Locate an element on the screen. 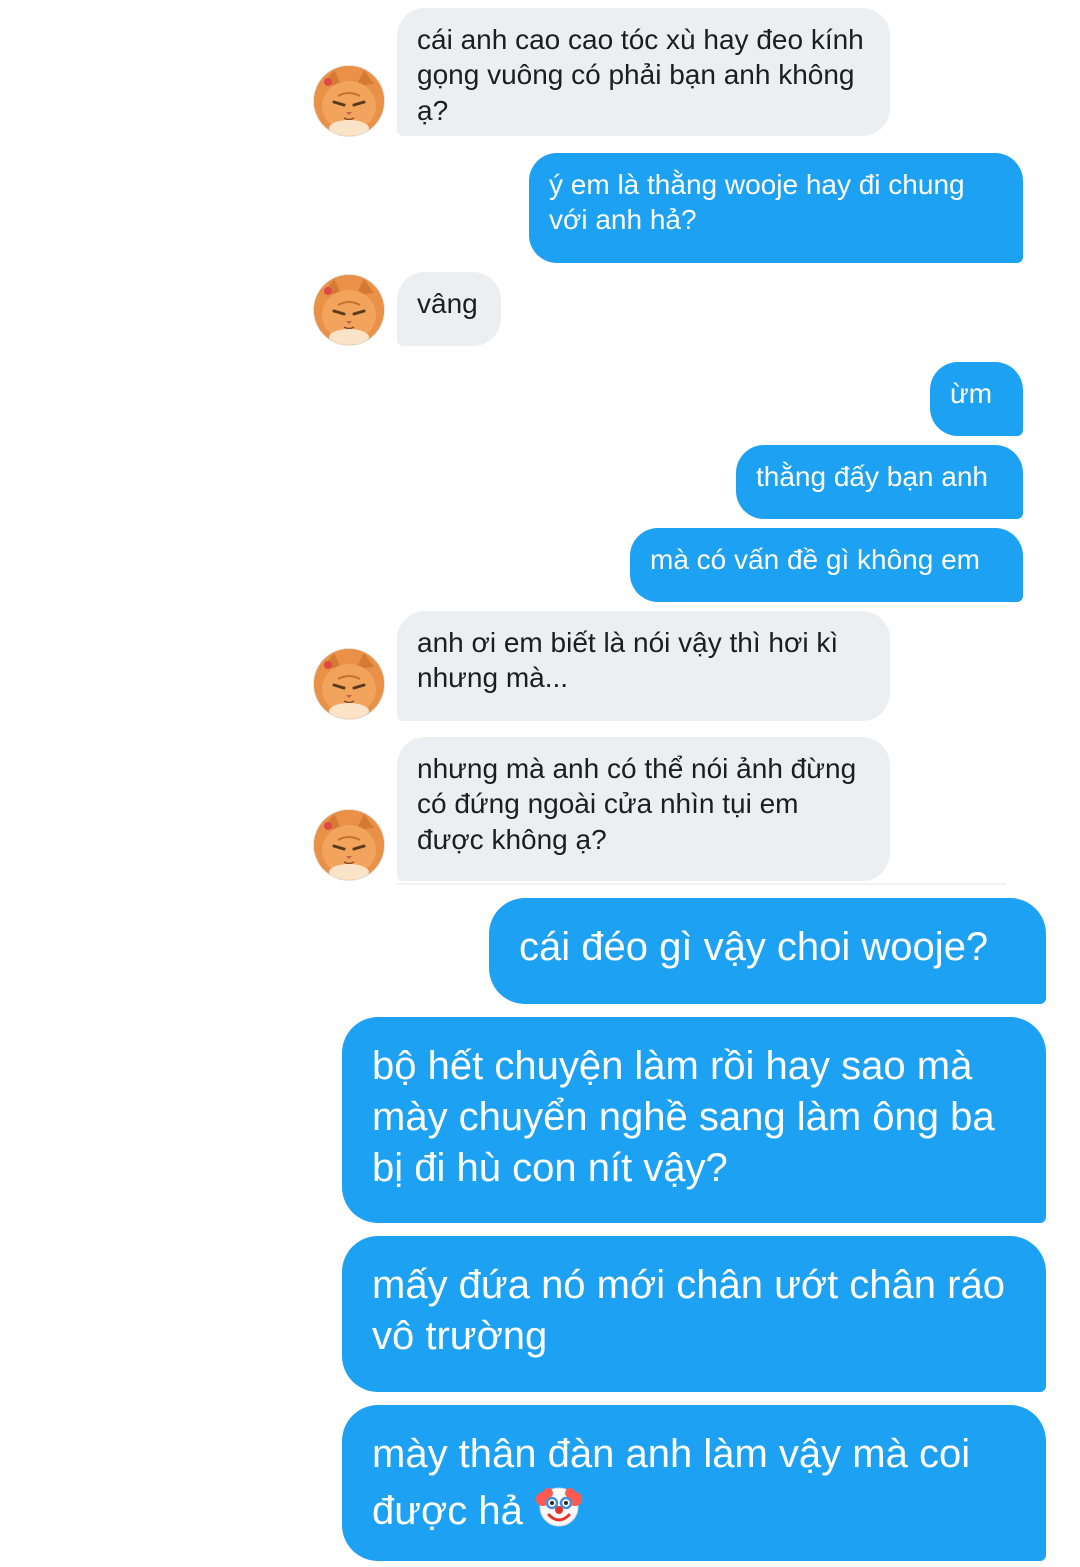  screenshot-seam is located at coordinates (701, 884).